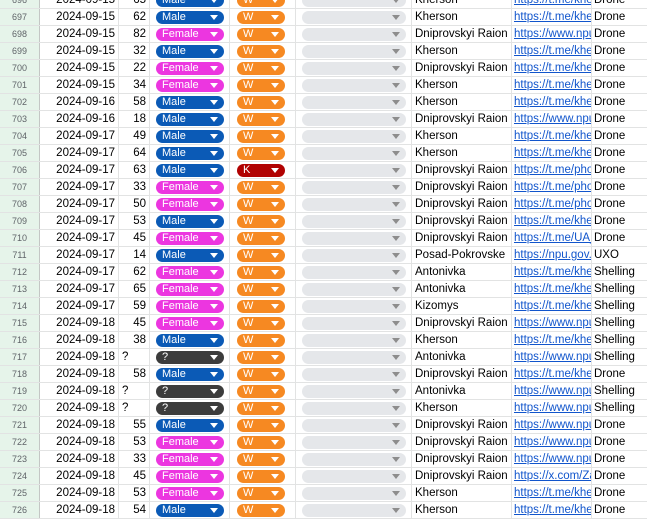  What do you see at coordinates (20, 17) in the screenshot?
I see `row-number: 697` at bounding box center [20, 17].